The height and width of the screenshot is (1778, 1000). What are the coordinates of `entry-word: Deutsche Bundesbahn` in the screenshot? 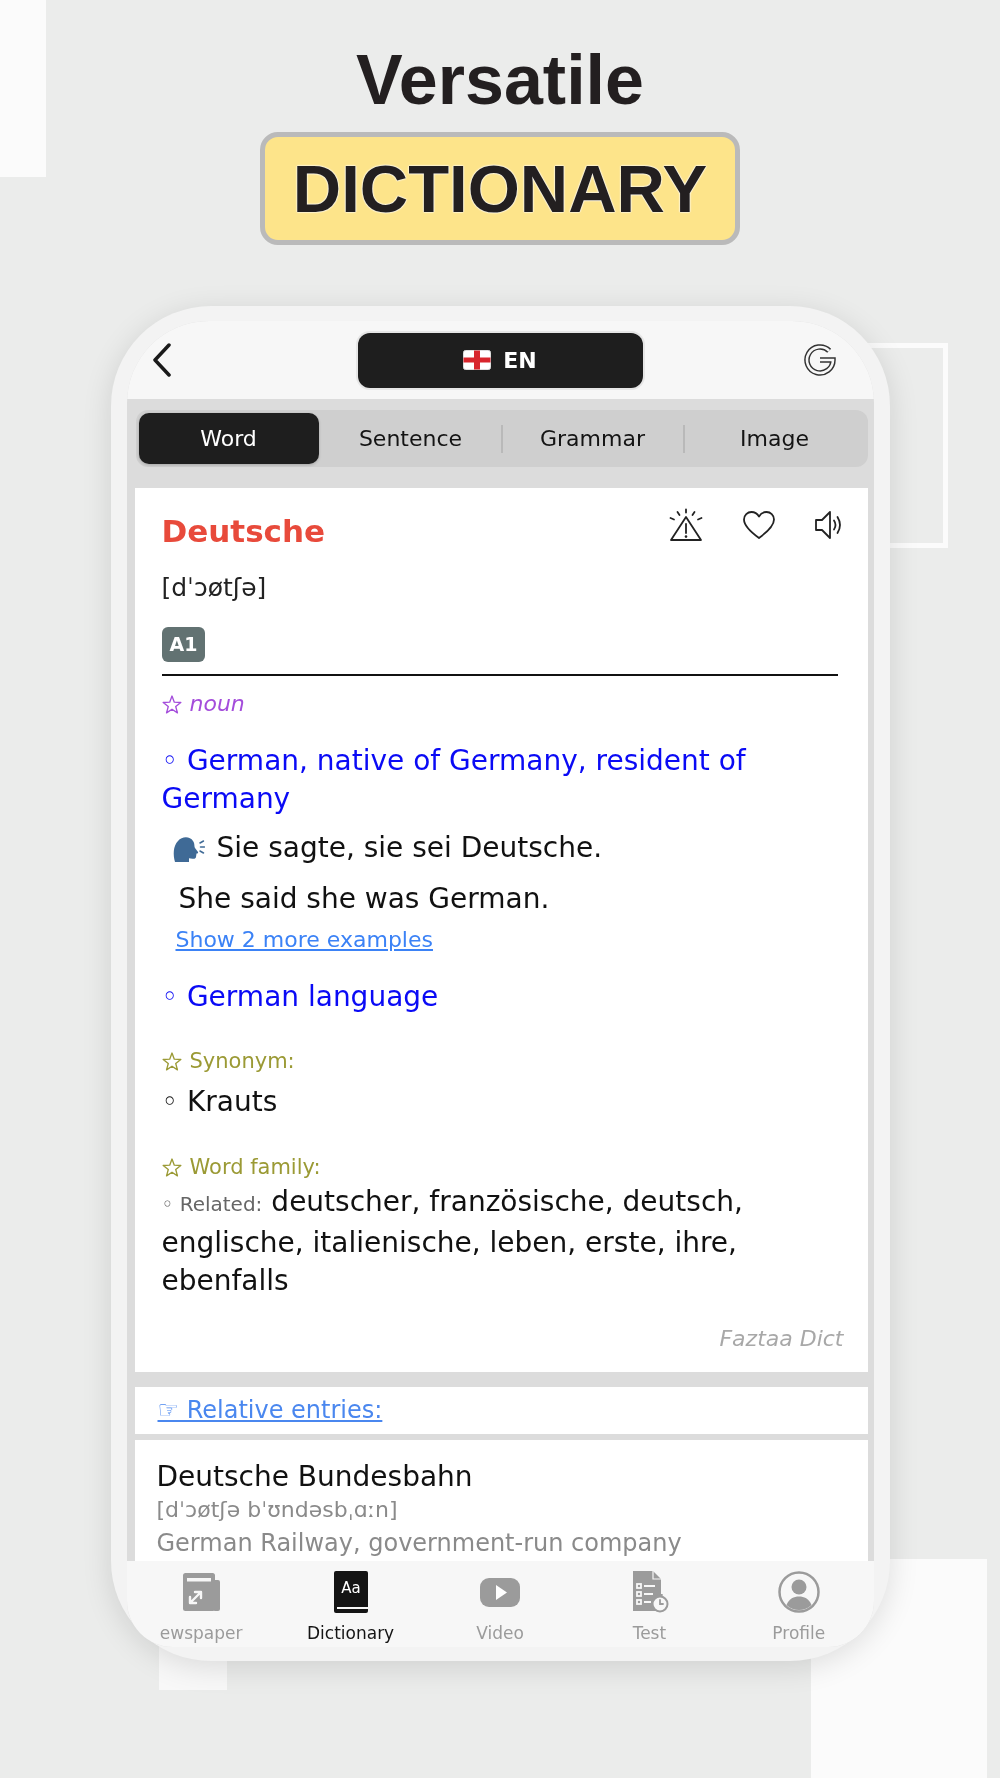 It's located at (314, 1476).